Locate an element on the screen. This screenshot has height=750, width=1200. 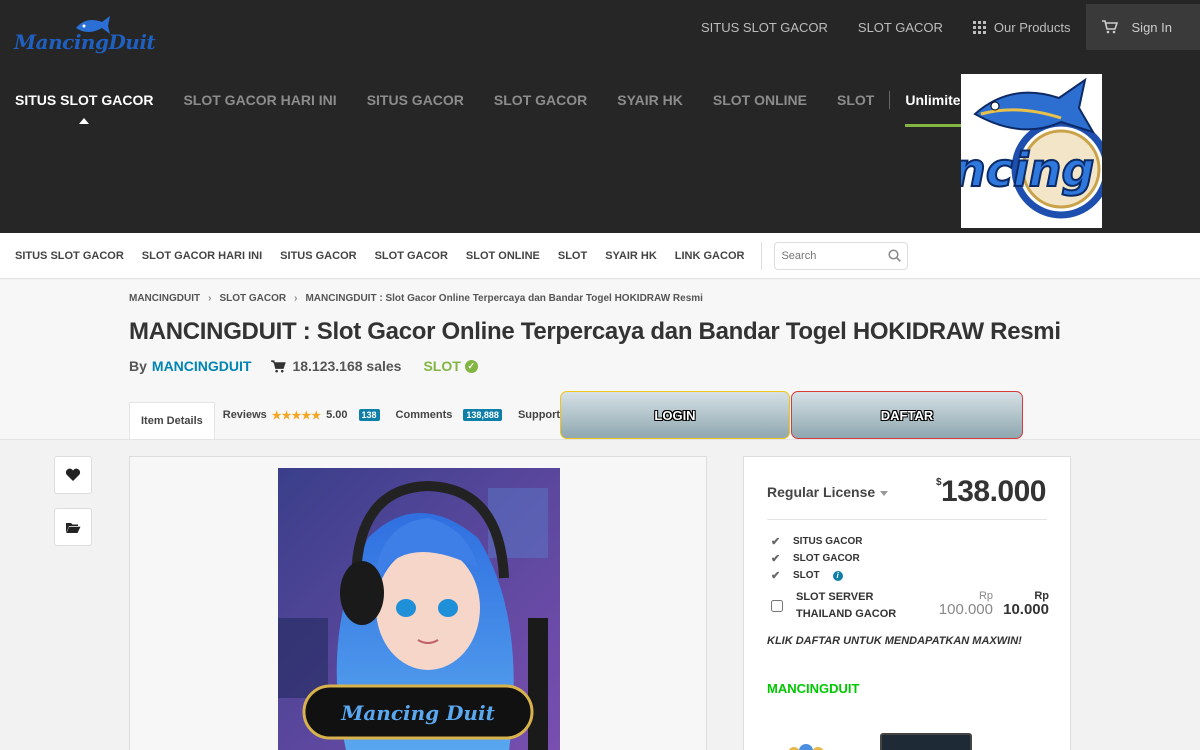
comments-label: Comments is located at coordinates (424, 415).